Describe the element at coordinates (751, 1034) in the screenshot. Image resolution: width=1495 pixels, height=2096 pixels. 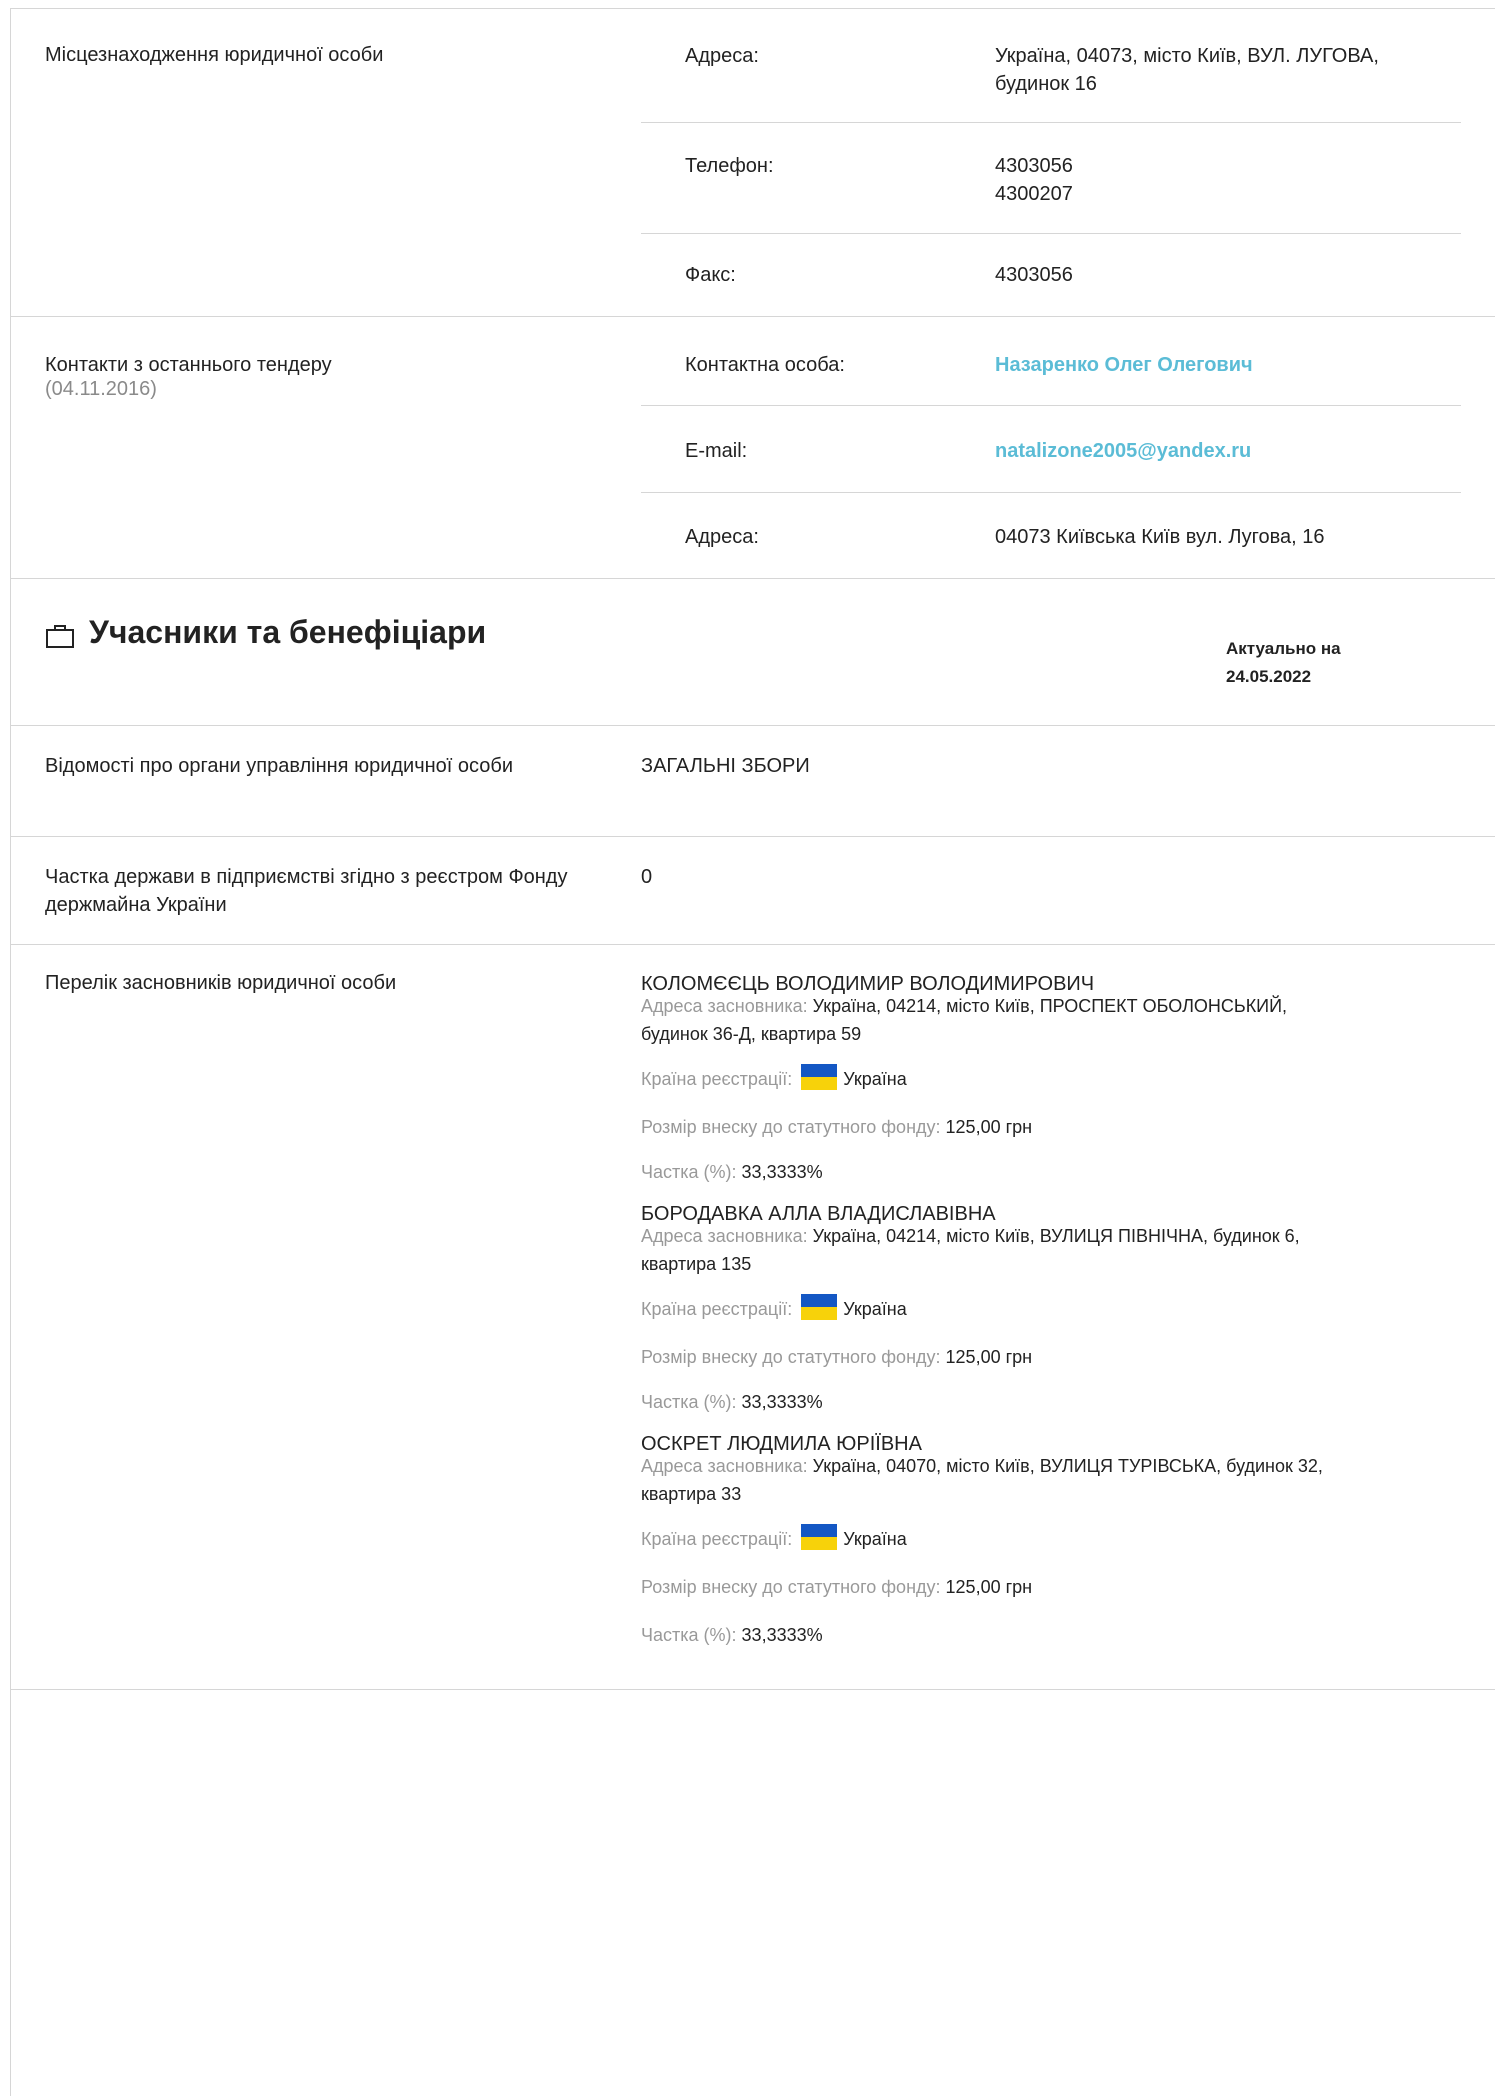
I see `founder-address-line2: будинок 36-Д, квартира 59` at that location.